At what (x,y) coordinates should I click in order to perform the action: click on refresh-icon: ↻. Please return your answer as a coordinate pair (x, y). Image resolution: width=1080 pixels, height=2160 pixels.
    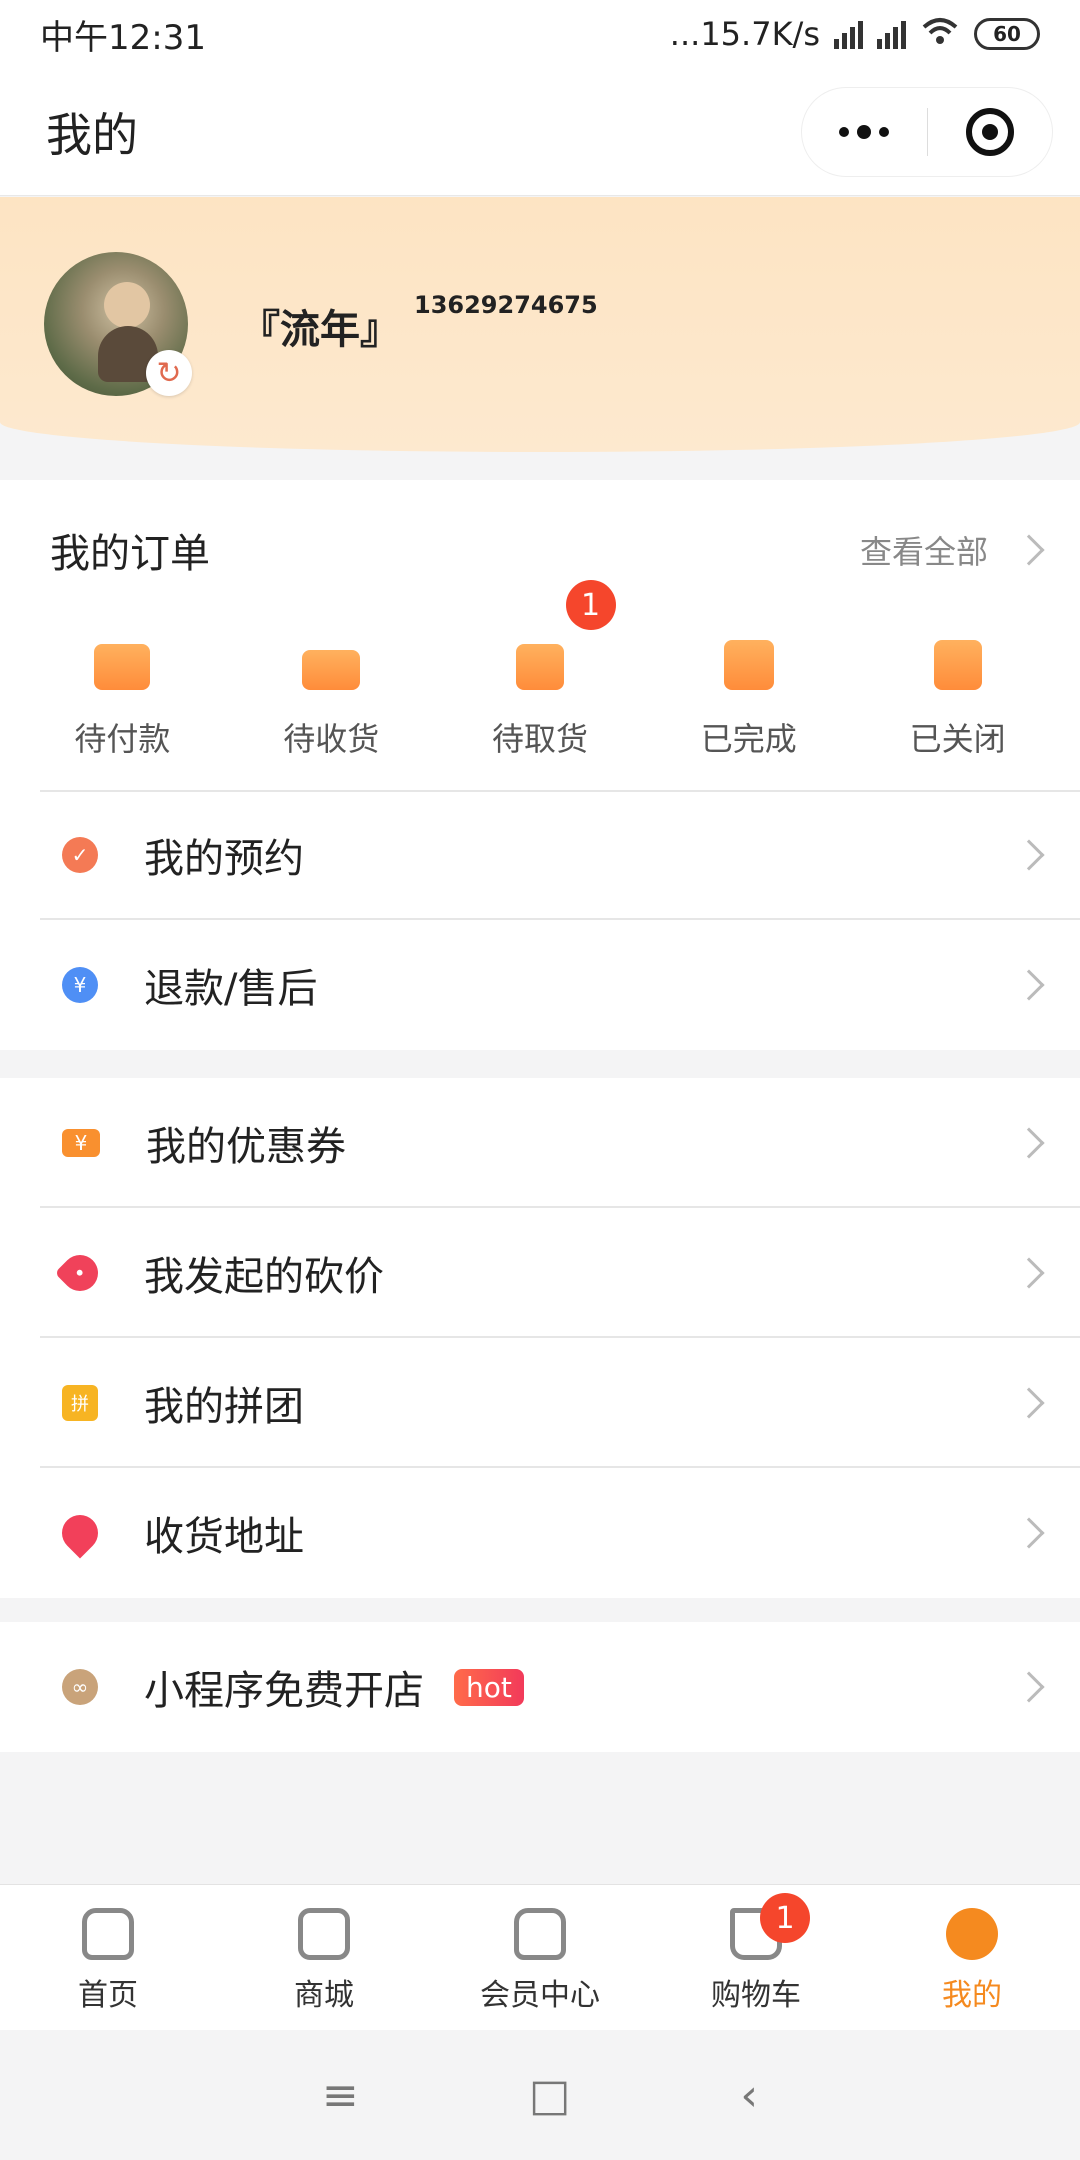
    Looking at the image, I should click on (169, 373).